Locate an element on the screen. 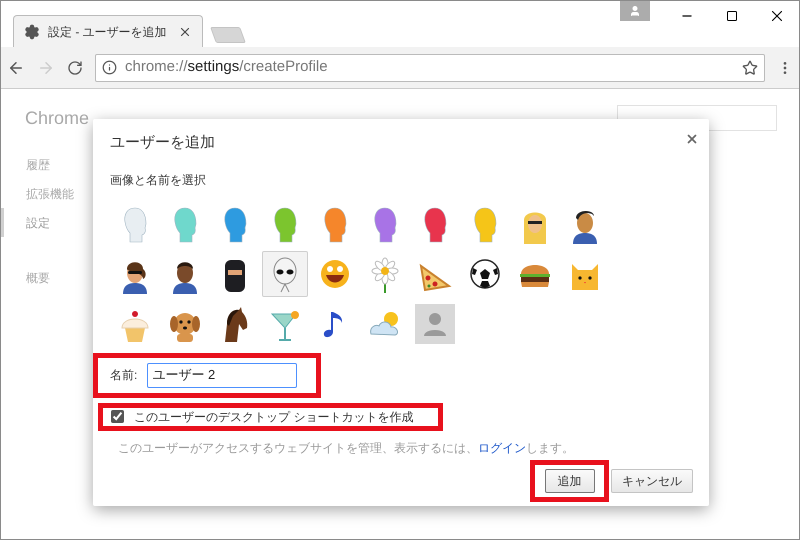 The width and height of the screenshot is (800, 540). reload-icon is located at coordinates (75, 68).